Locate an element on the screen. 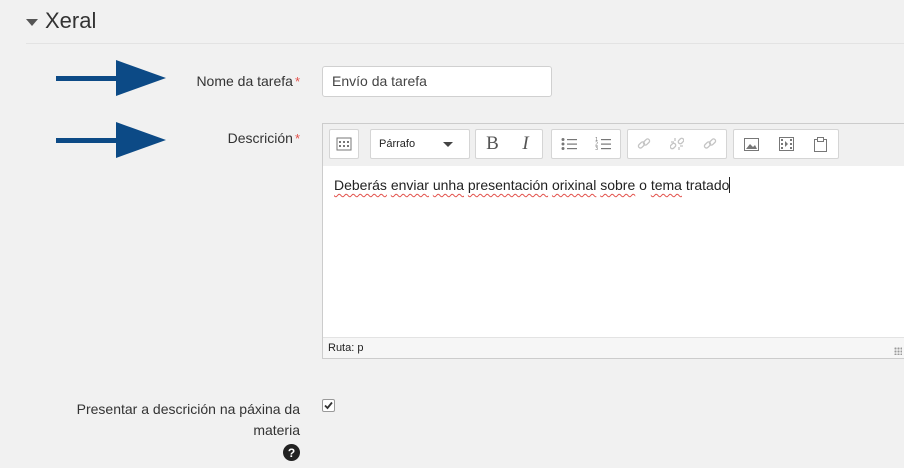 This screenshot has height=468, width=904. toggle-toolbar-icon is located at coordinates (344, 144).